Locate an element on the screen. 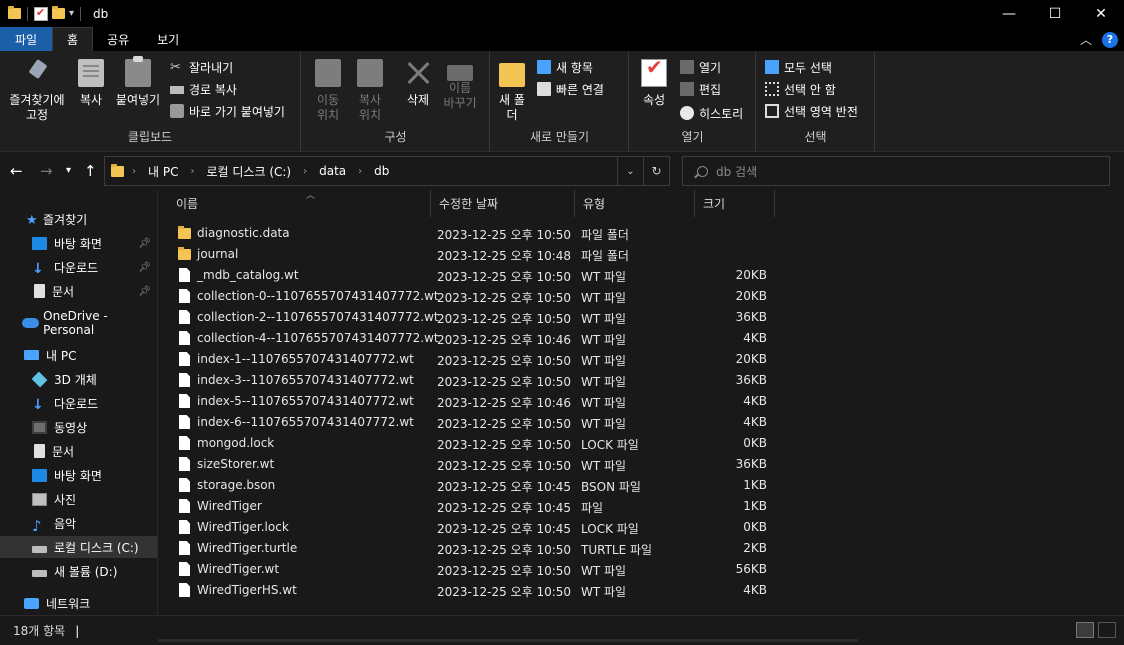 This screenshot has width=1124, height=645. nav-item-local-disk-c: 로컬 디스크 (C:) is located at coordinates (78, 547).